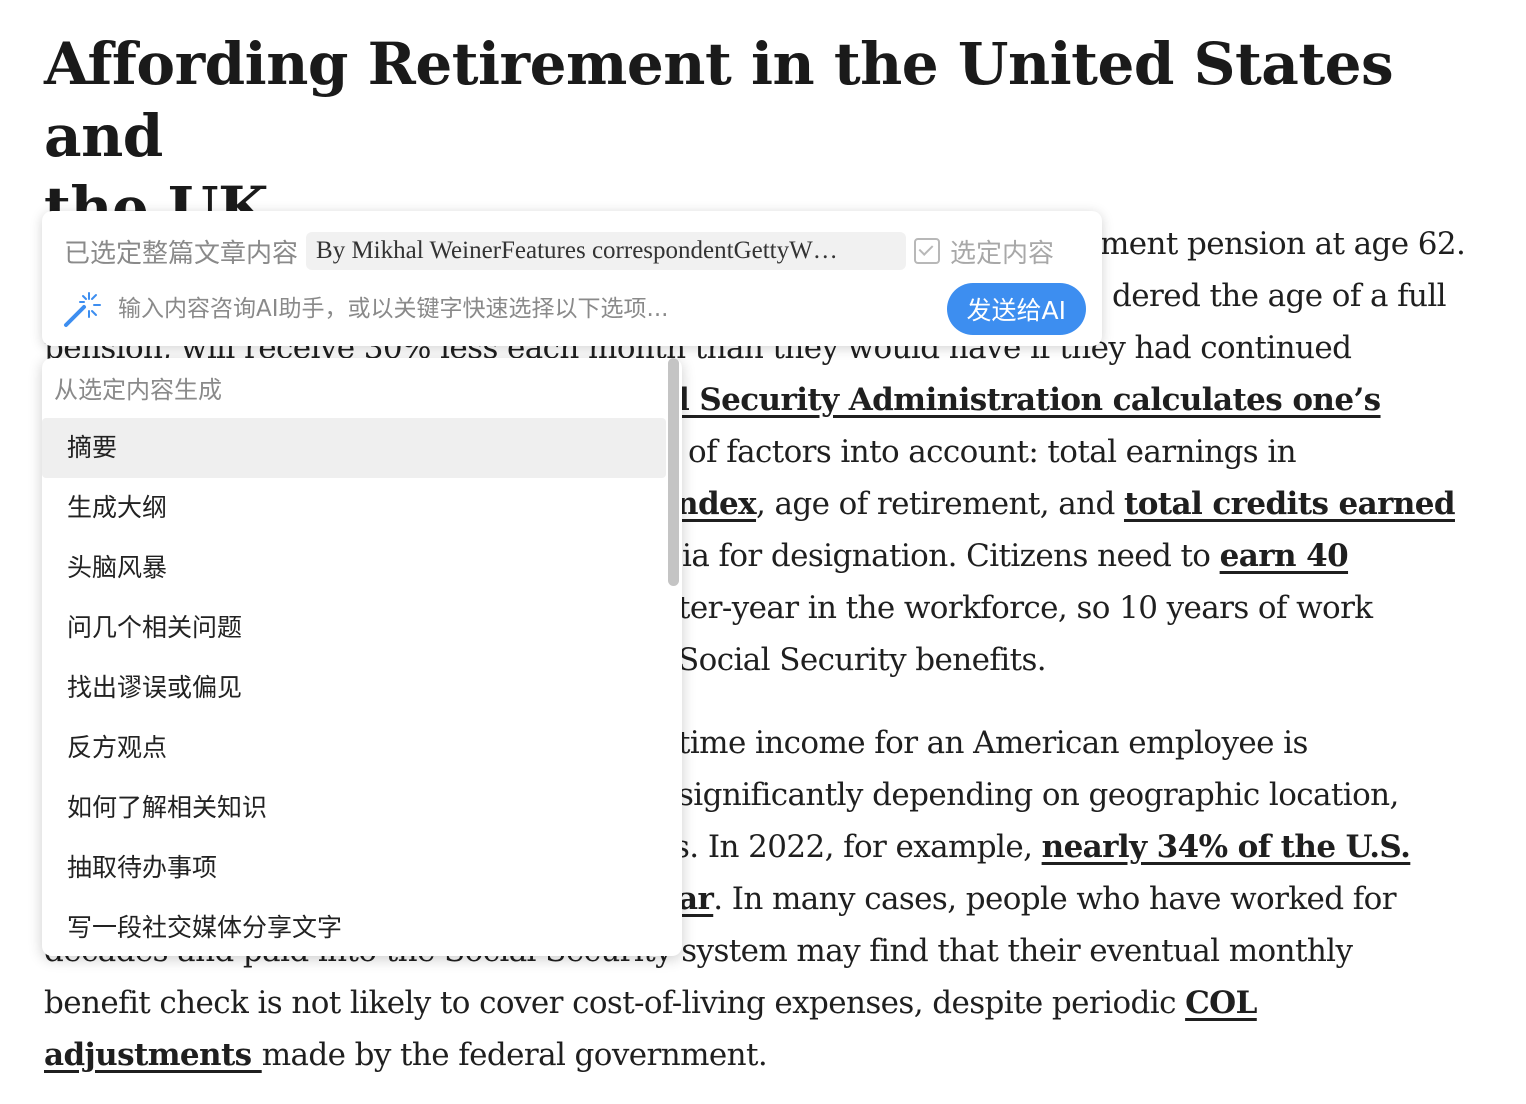 This screenshot has width=1526, height=1104. Describe the element at coordinates (1283, 244) in the screenshot. I see `article-text: ment pension at age 62.` at that location.